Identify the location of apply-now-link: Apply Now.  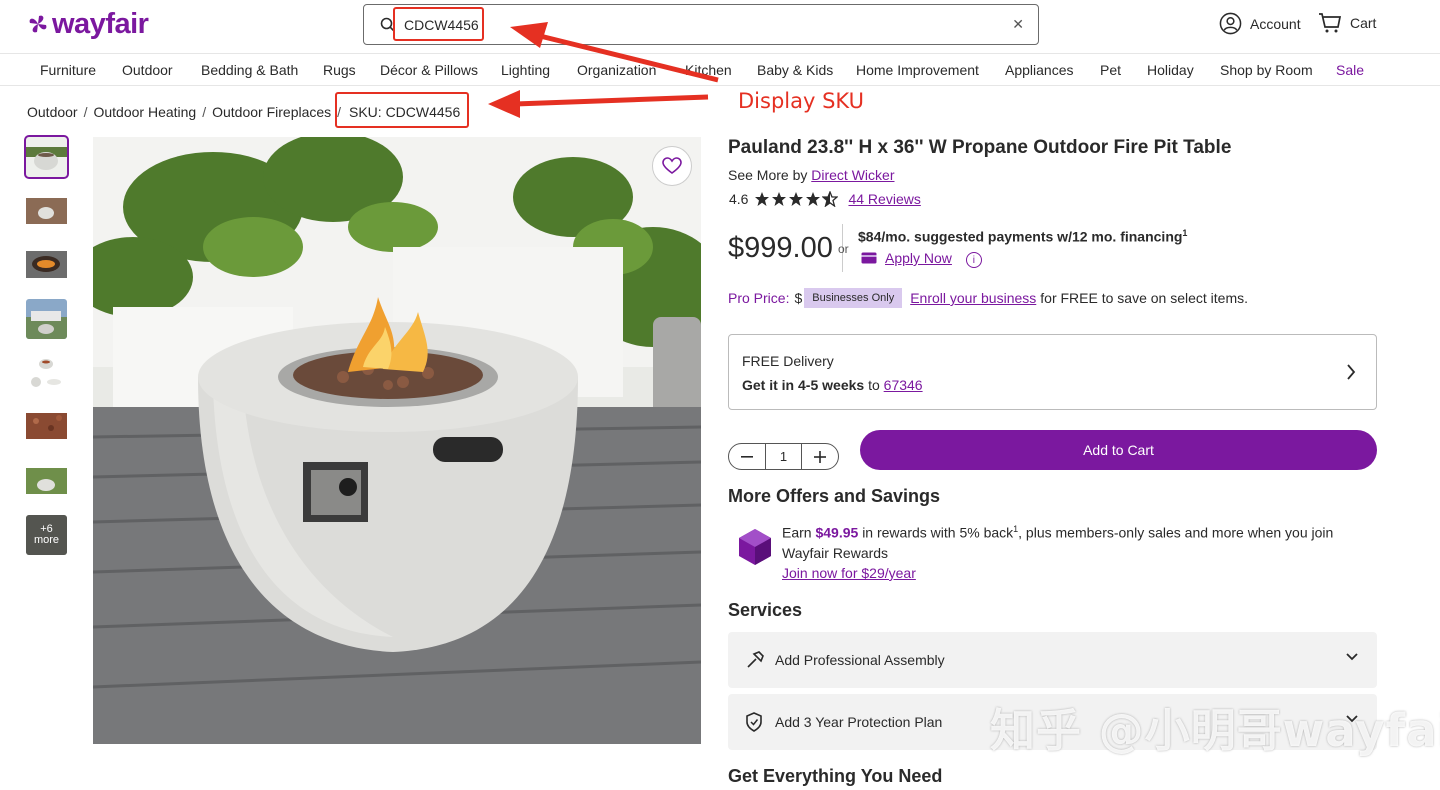
(918, 258).